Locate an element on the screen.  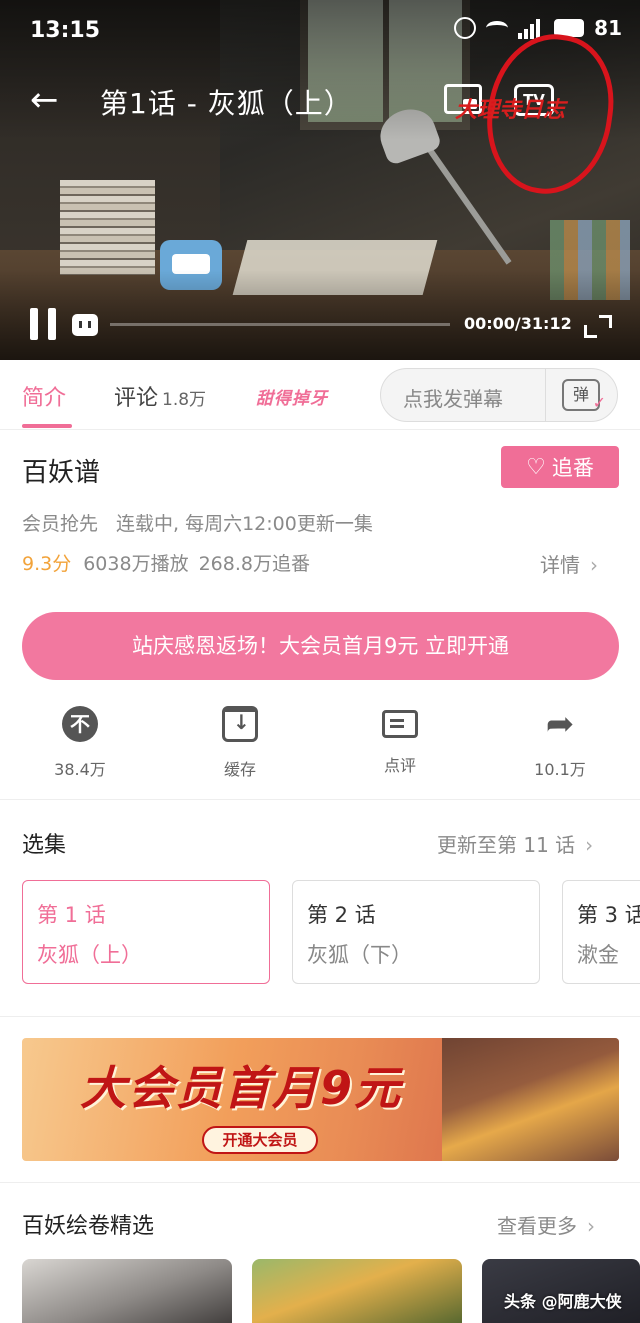
progress-bar is located at coordinates (280, 324).